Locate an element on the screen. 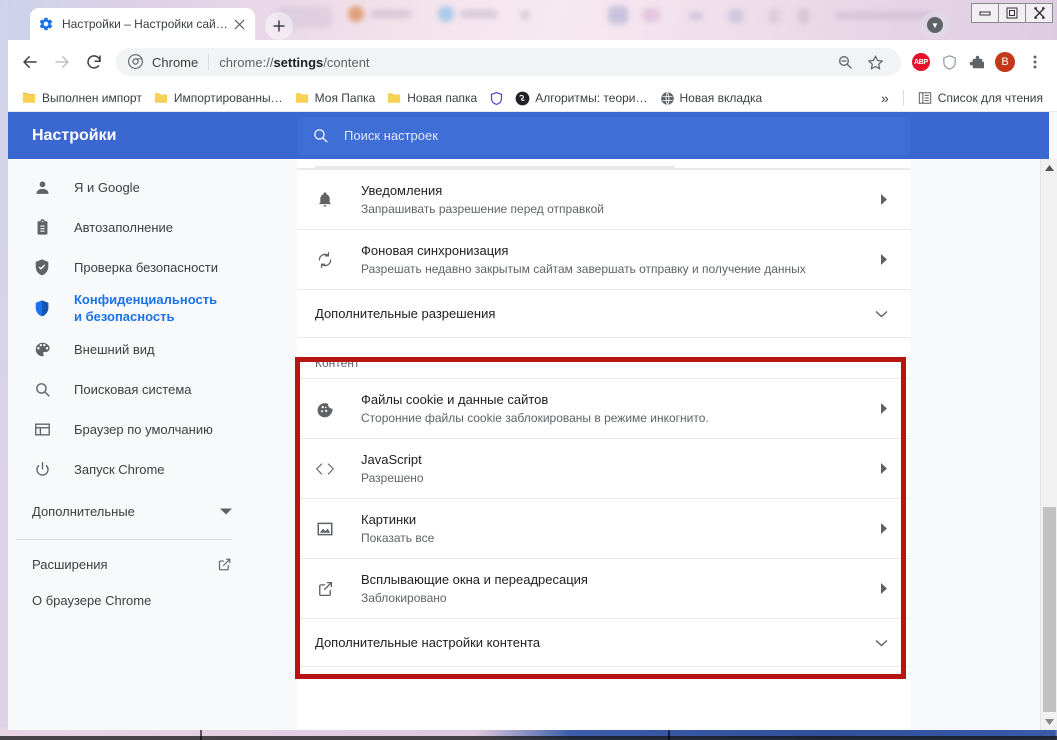 The width and height of the screenshot is (1057, 740). setting-row-title: JavaScript is located at coordinates (391, 459).